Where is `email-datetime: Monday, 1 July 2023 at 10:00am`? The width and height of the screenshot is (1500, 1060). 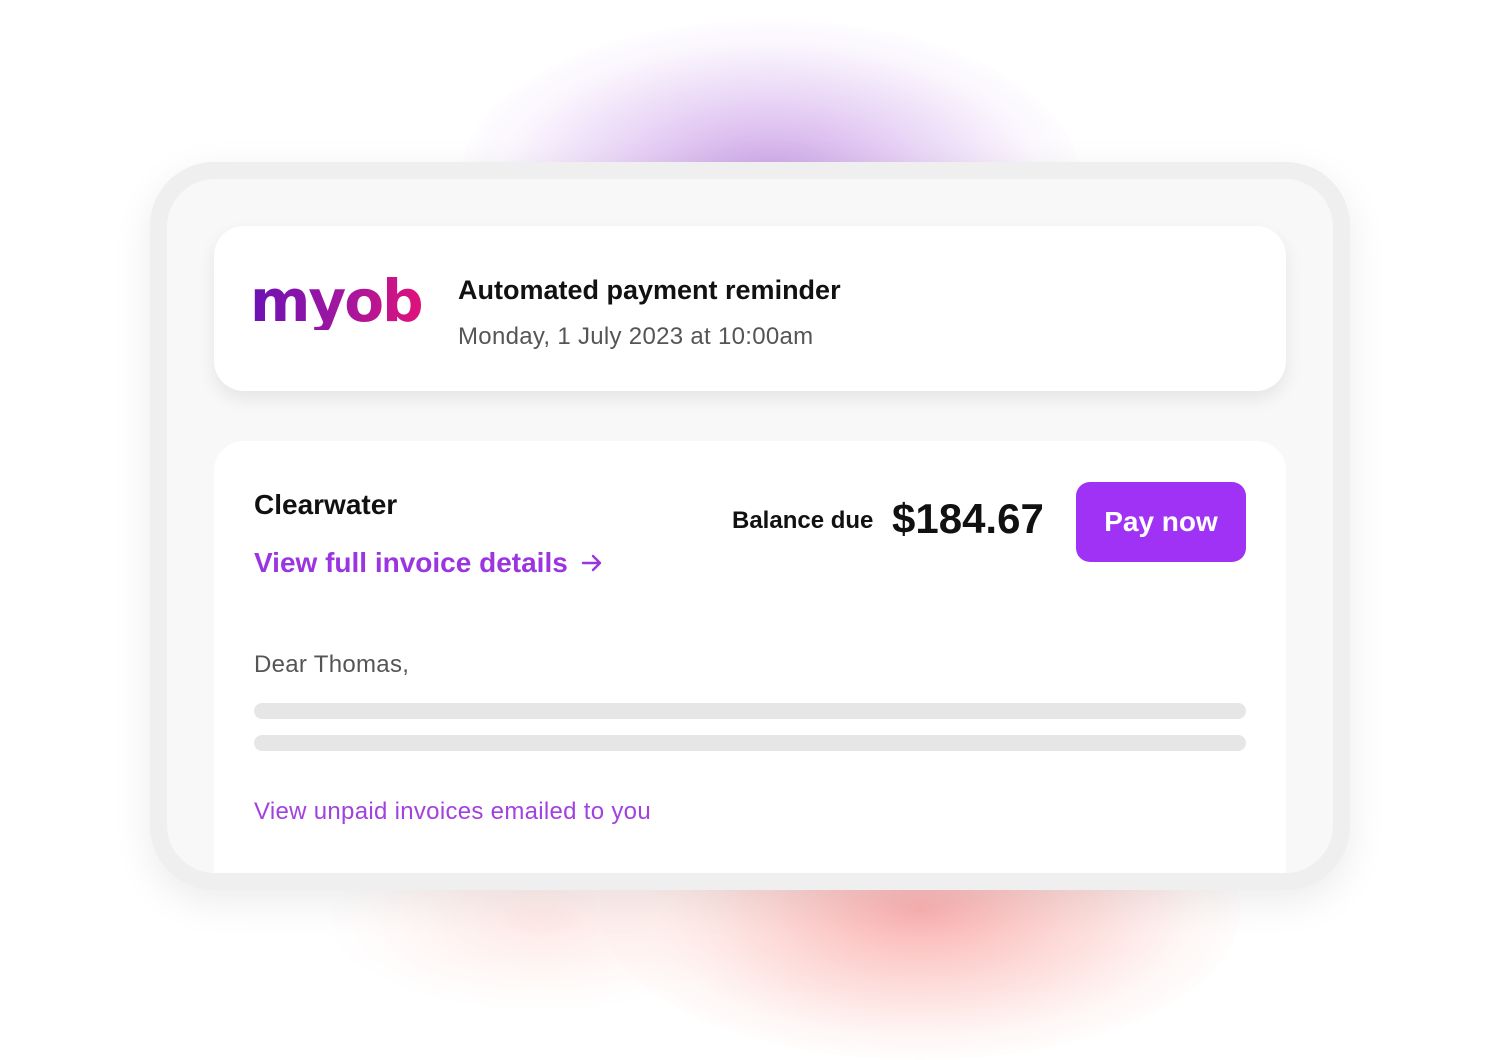 email-datetime: Monday, 1 July 2023 at 10:00am is located at coordinates (636, 336).